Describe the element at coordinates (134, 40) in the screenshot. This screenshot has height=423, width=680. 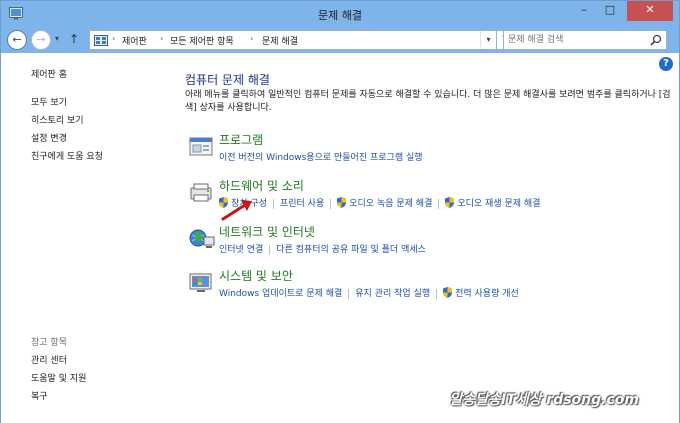
I see `breadcrumb-control-panel: 제어판` at that location.